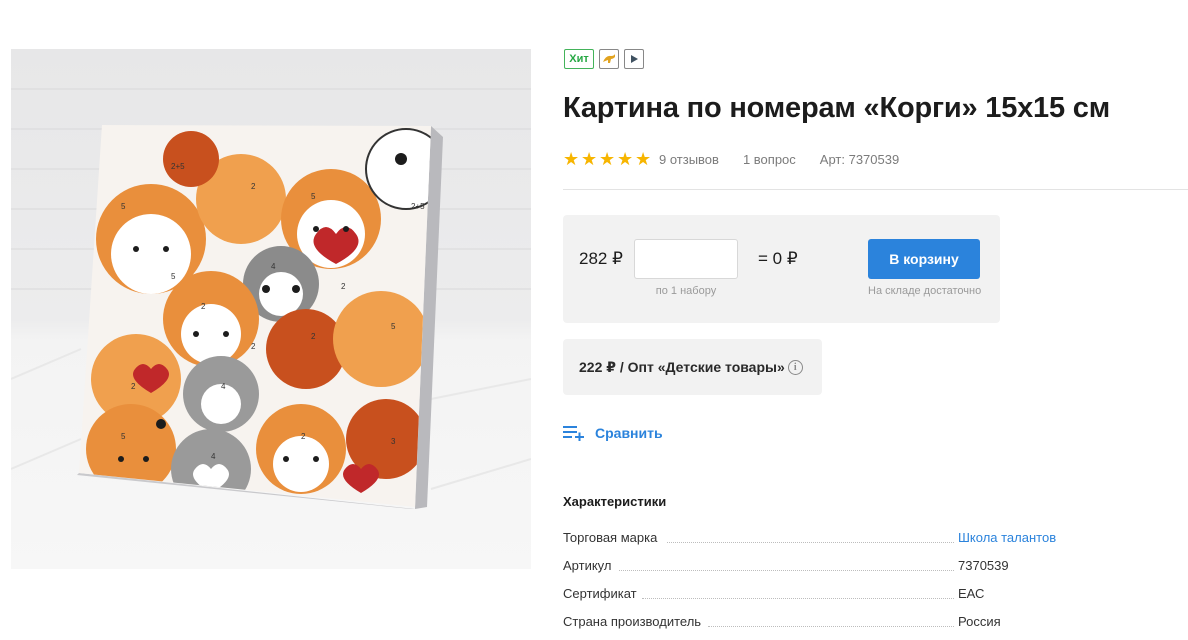 The width and height of the screenshot is (1188, 640). I want to click on add-to-cart-button: В корзину, so click(924, 259).